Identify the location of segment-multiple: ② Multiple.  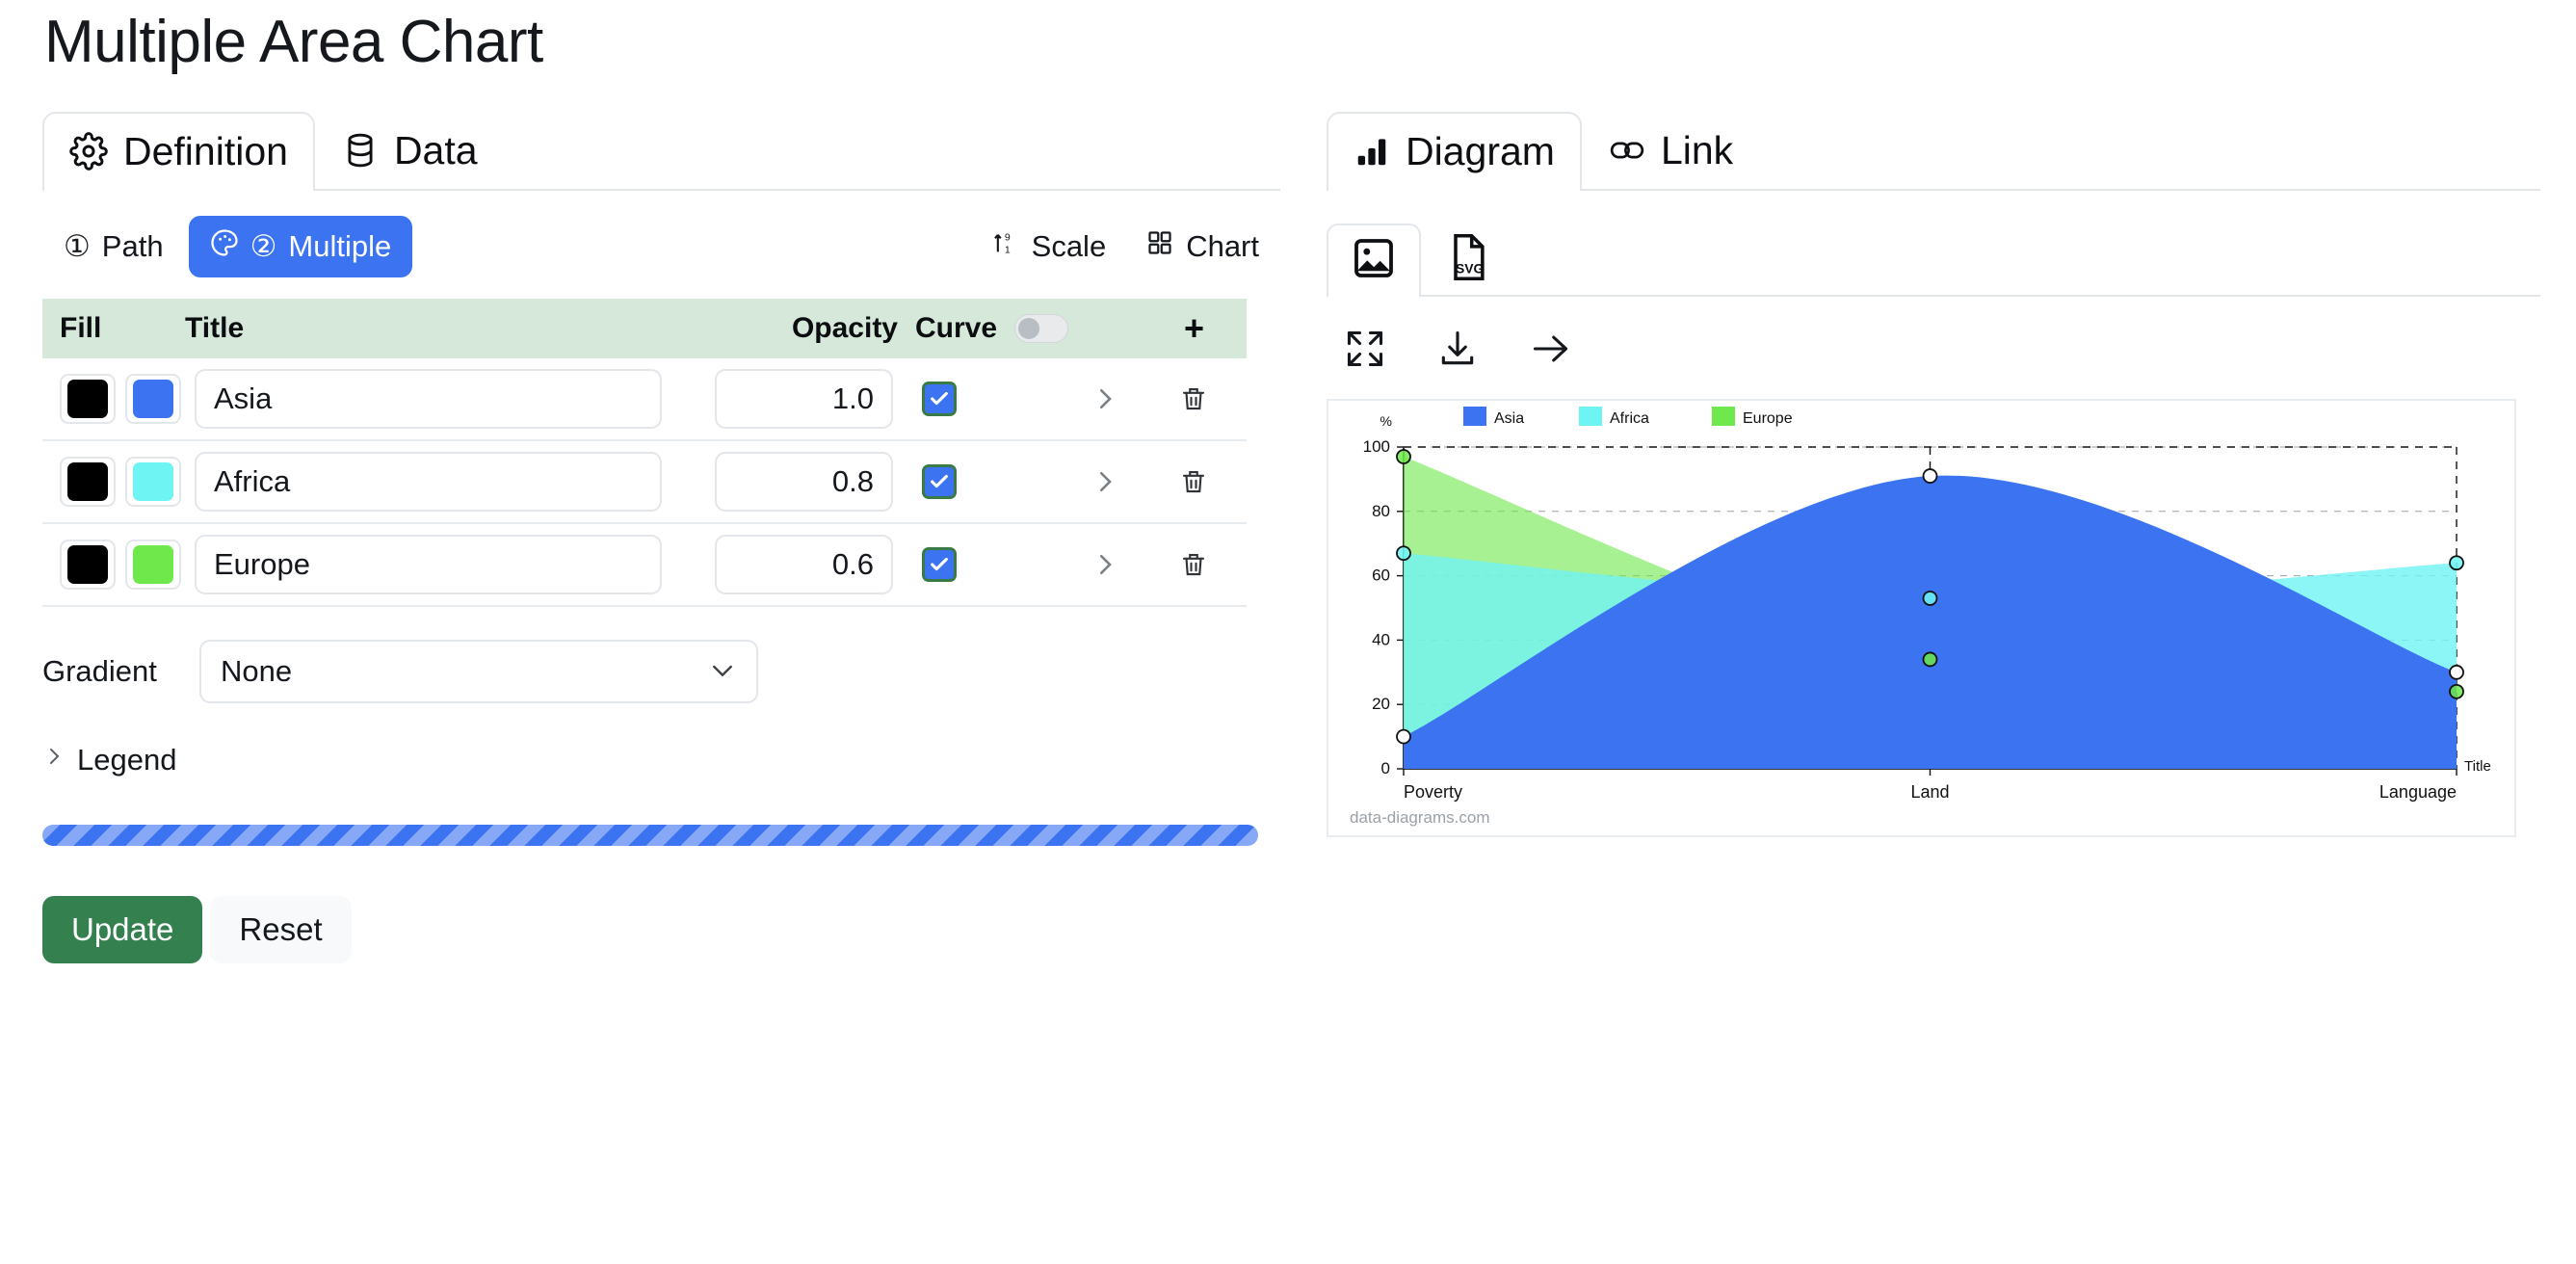
(300, 247).